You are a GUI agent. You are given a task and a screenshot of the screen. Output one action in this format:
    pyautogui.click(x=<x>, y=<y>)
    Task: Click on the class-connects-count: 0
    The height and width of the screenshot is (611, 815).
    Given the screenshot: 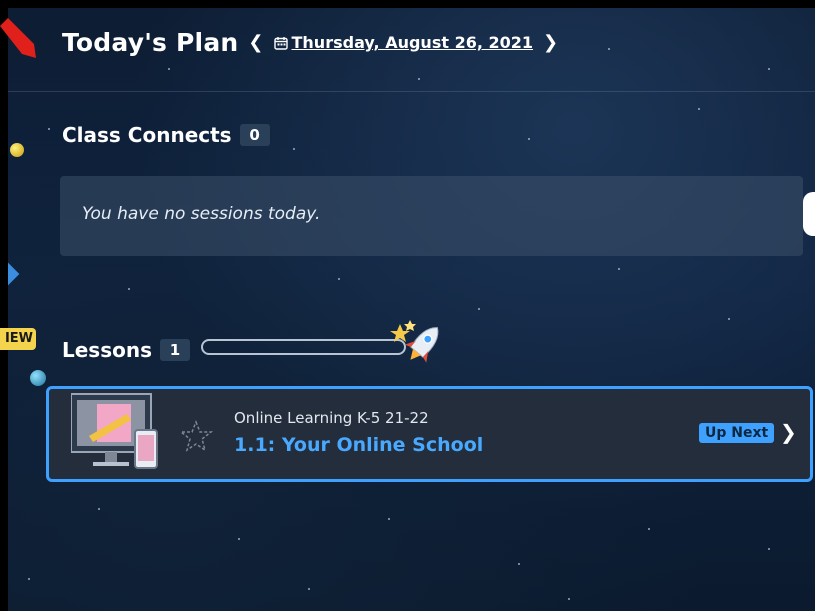 What is the action you would take?
    pyautogui.click(x=254, y=135)
    